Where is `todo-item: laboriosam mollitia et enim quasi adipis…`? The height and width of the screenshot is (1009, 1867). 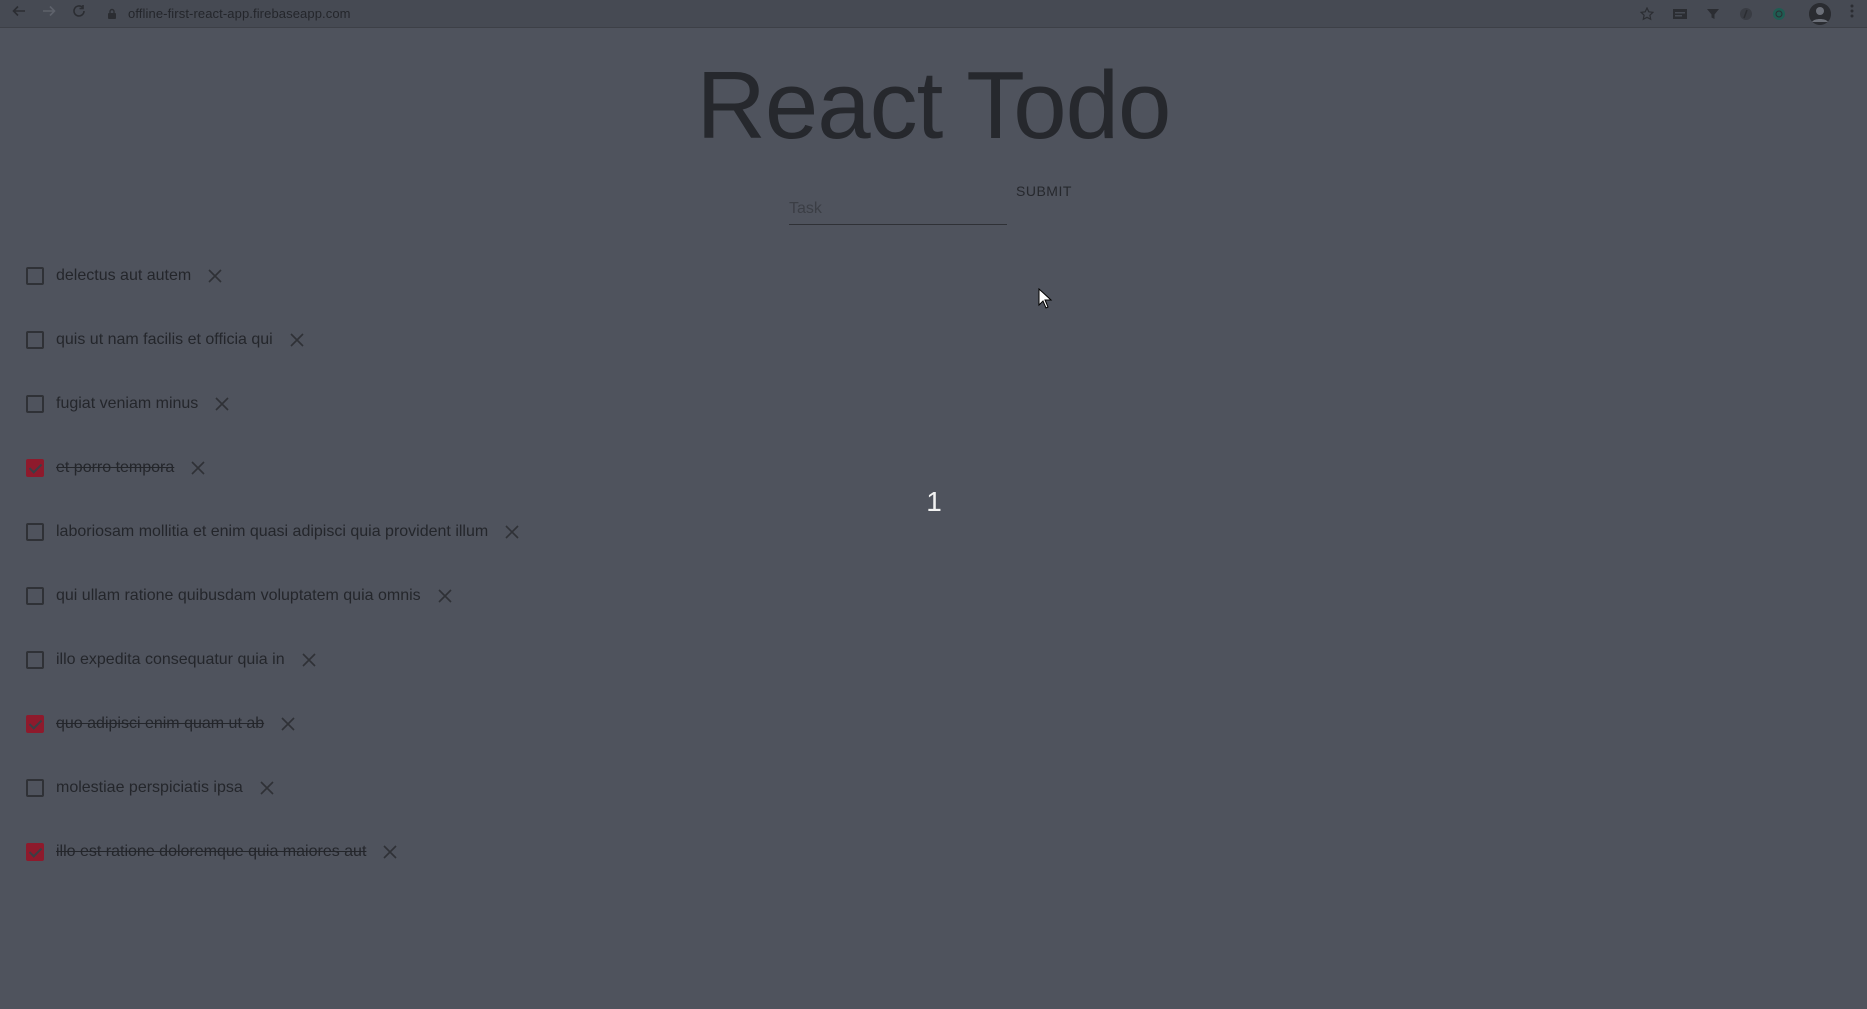 todo-item: laboriosam mollitia et enim quasi adipis… is located at coordinates (273, 532).